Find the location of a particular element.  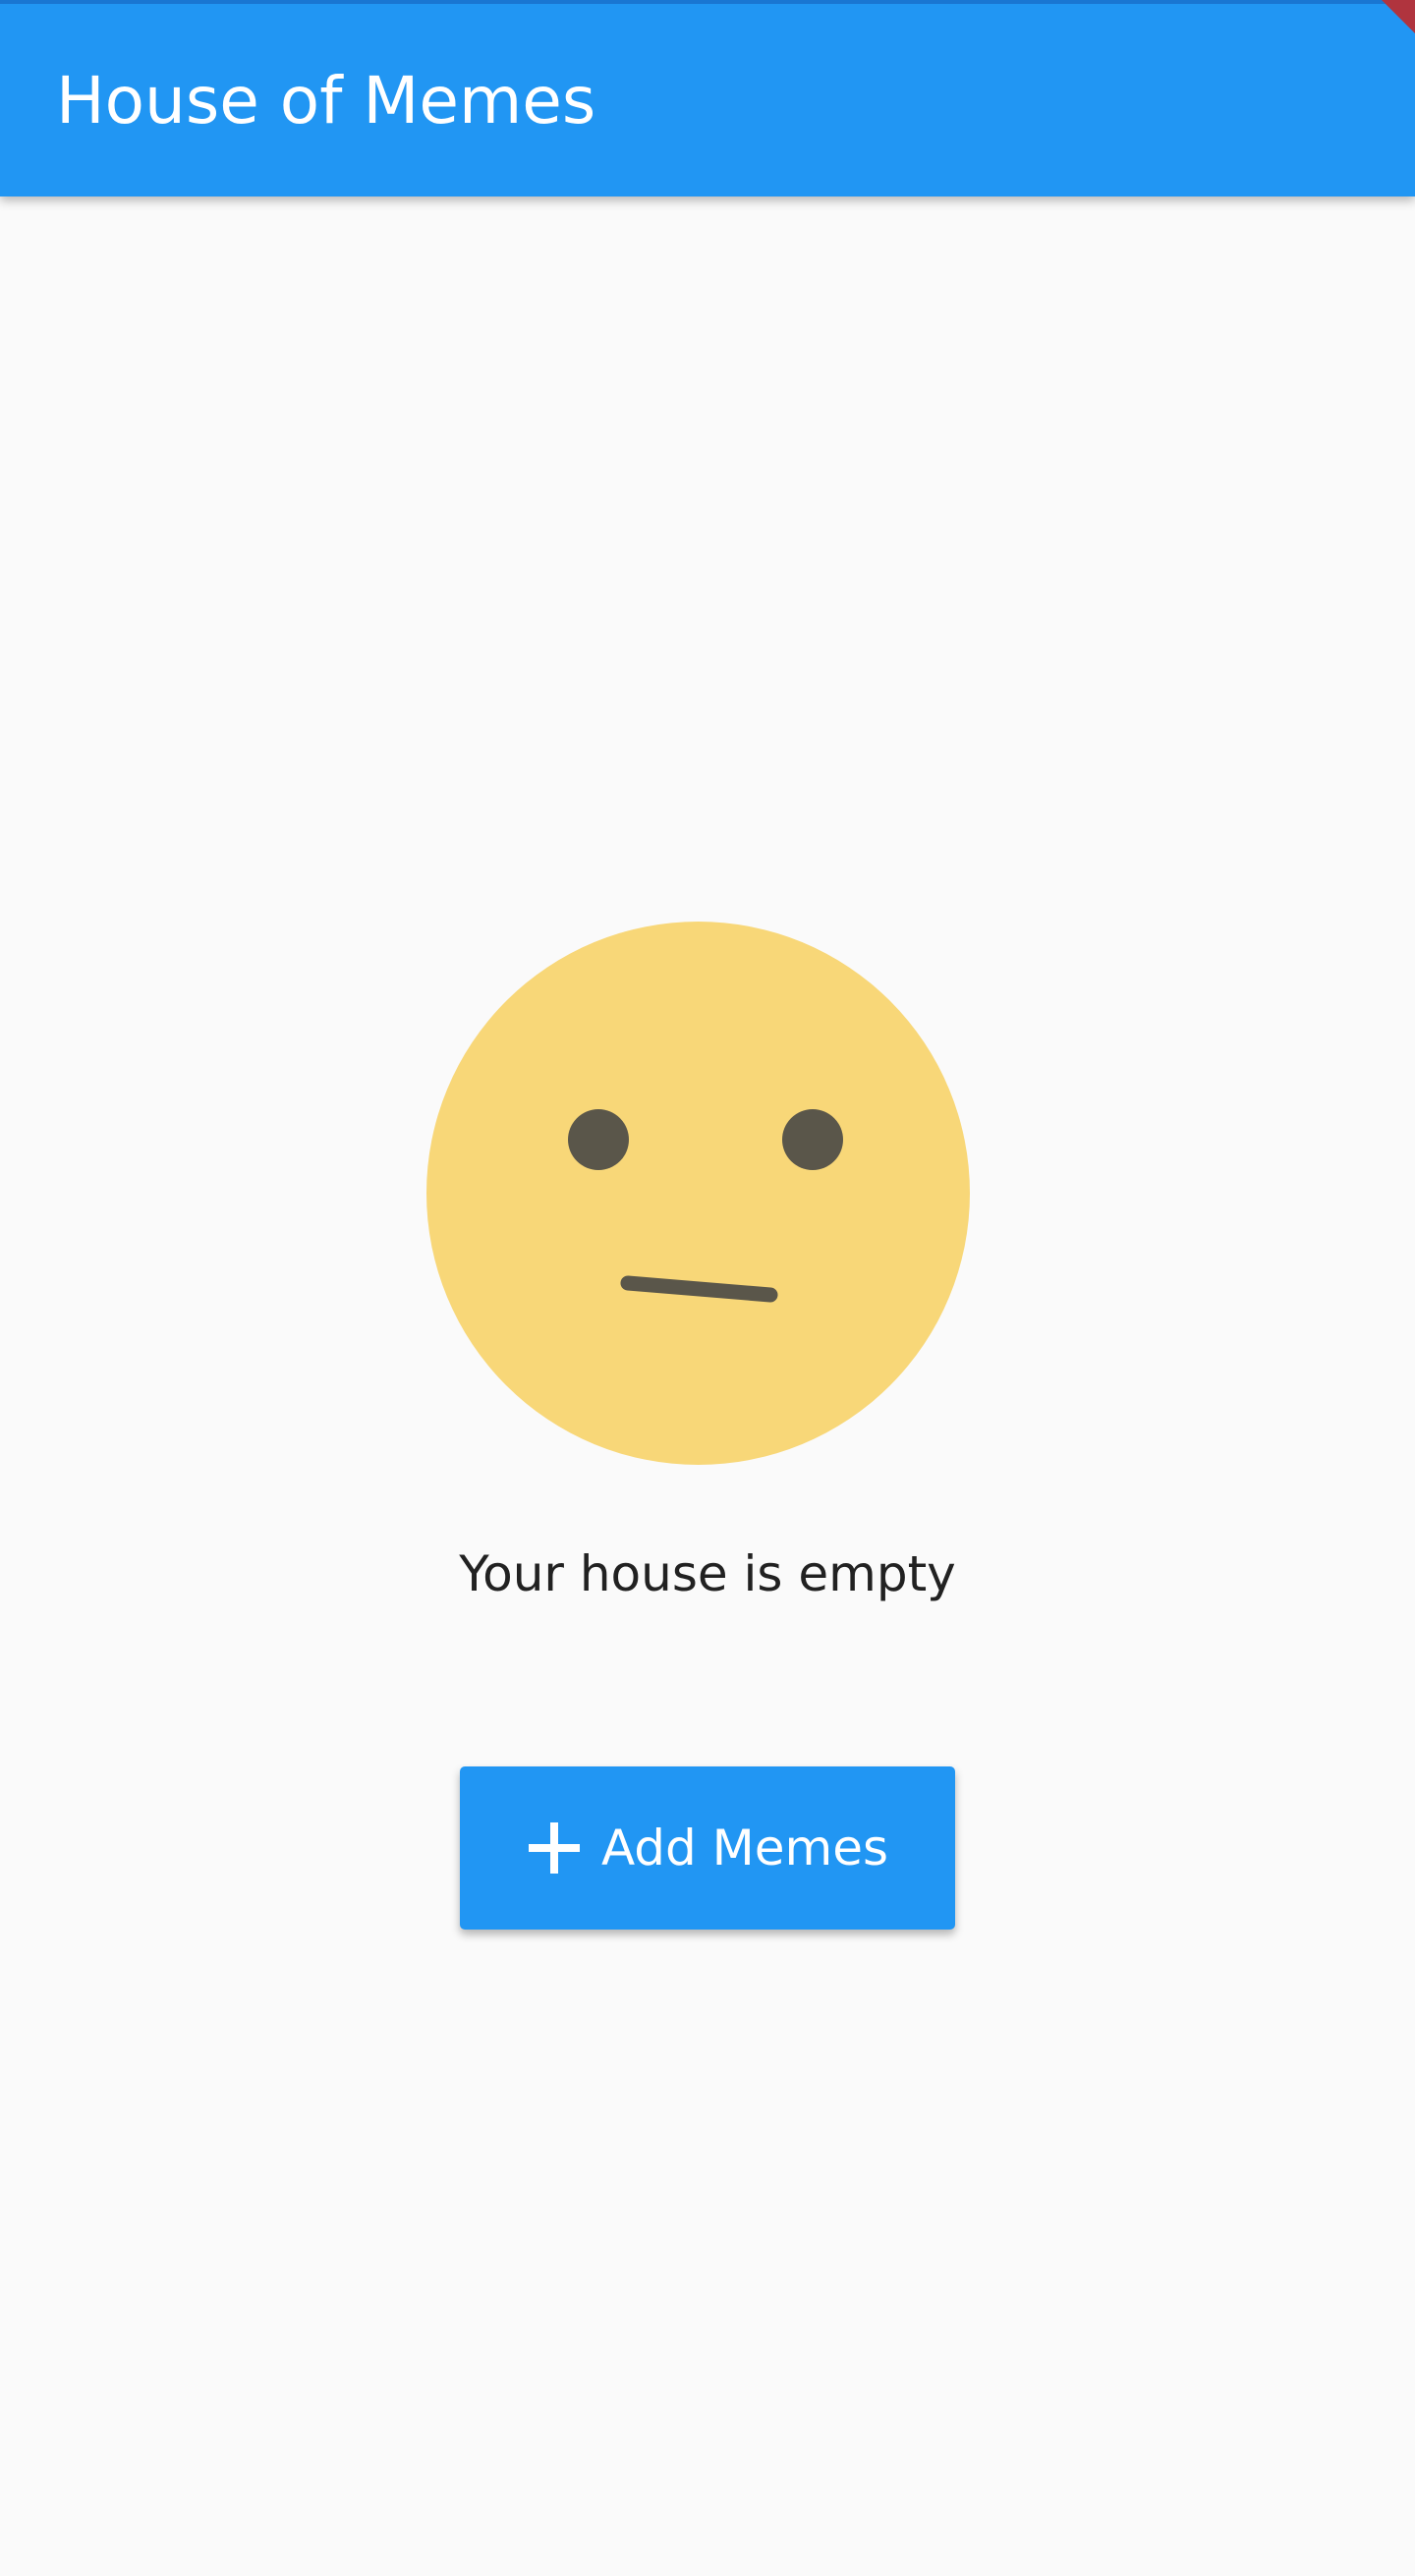

add-memes-button: Add Memes is located at coordinates (707, 1848).